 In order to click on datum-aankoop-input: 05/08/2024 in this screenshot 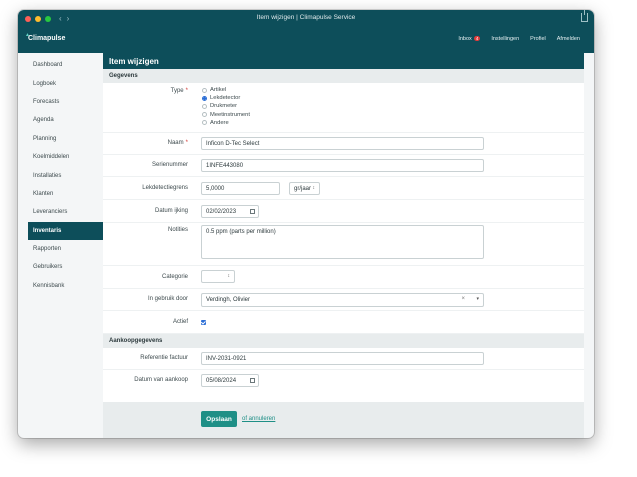, I will do `click(230, 380)`.